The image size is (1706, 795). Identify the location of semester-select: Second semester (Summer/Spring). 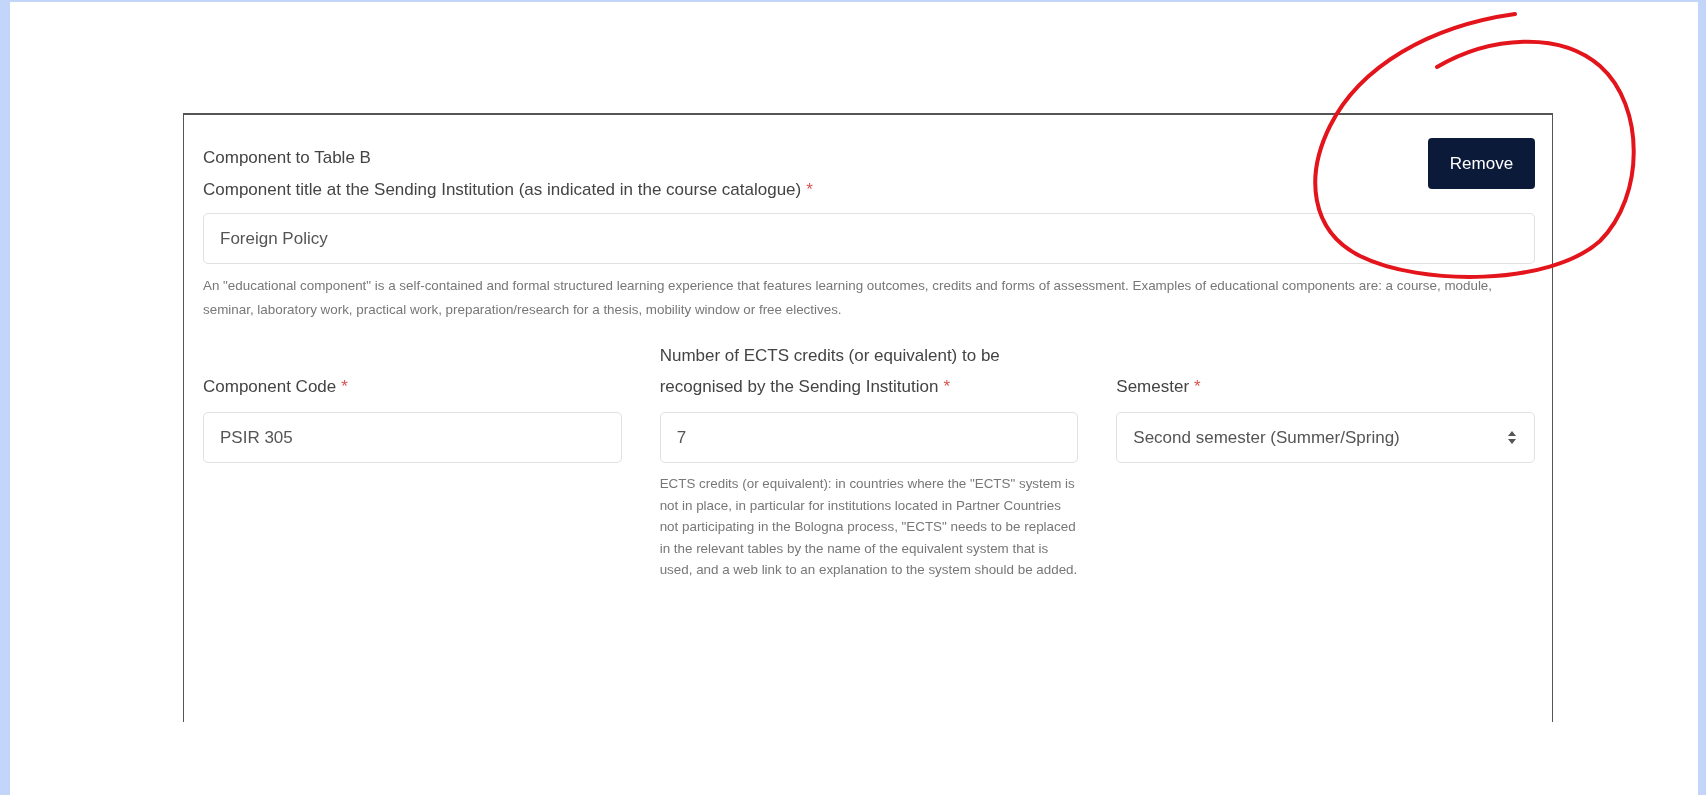
(1325, 437).